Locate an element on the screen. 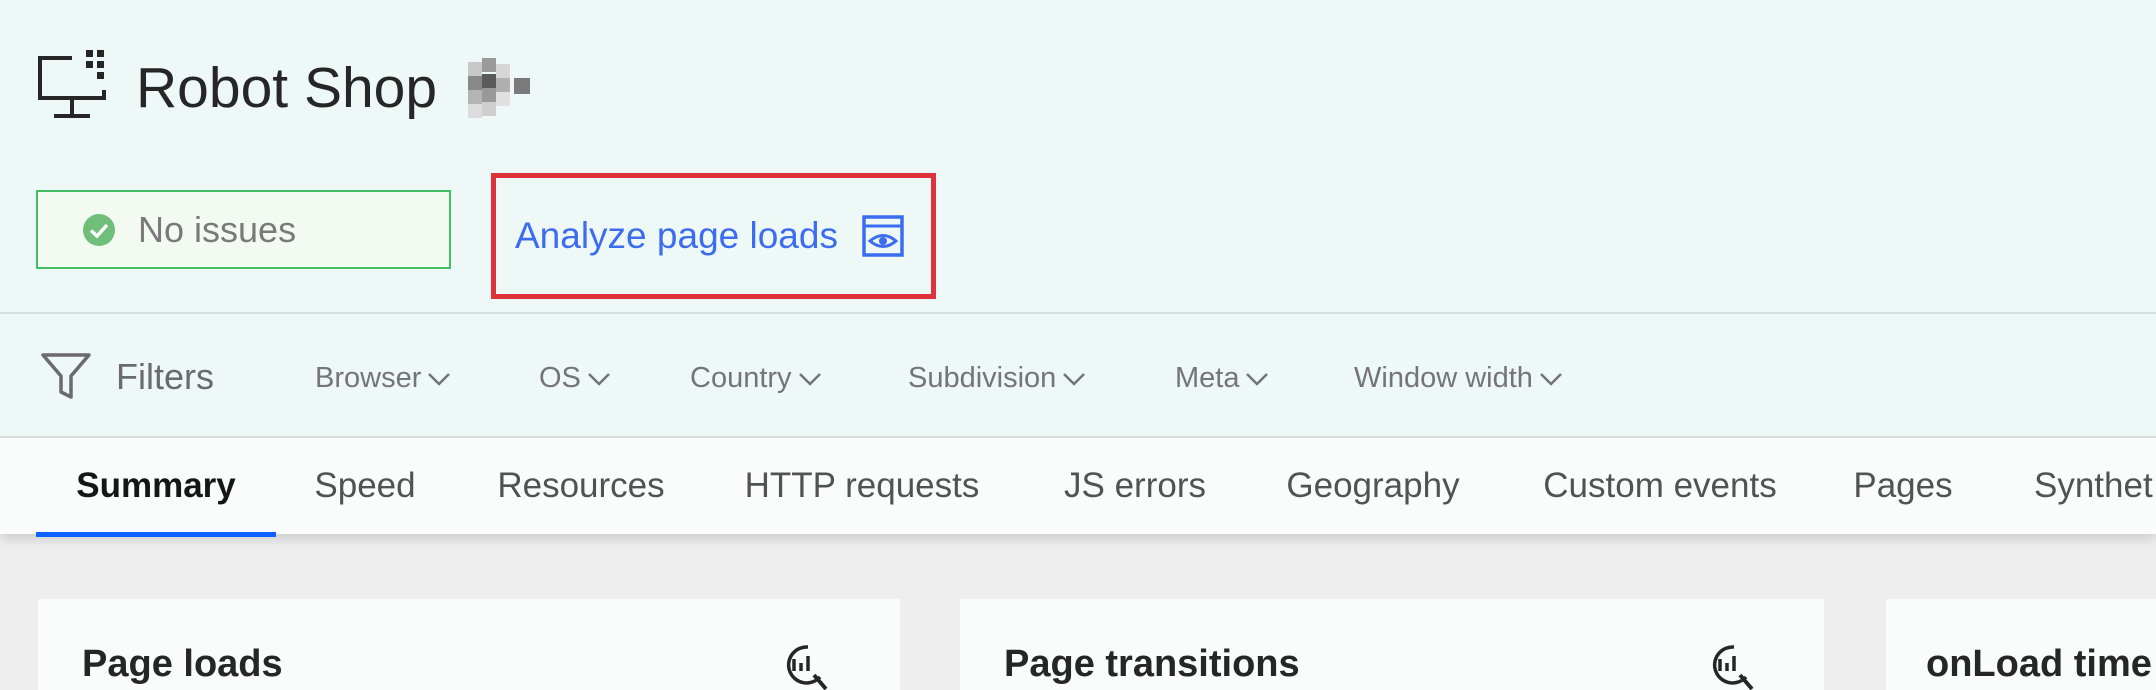 This screenshot has width=2156, height=690. filter-os-dropdown: OS is located at coordinates (576, 378).